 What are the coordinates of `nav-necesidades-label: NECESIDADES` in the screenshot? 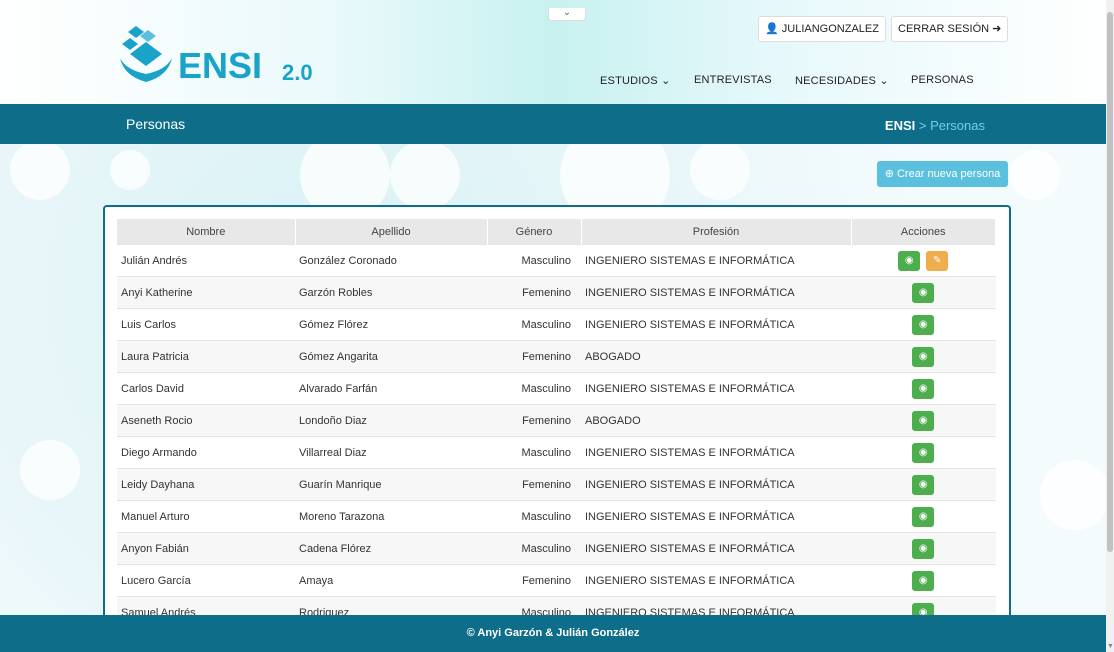 It's located at (836, 81).